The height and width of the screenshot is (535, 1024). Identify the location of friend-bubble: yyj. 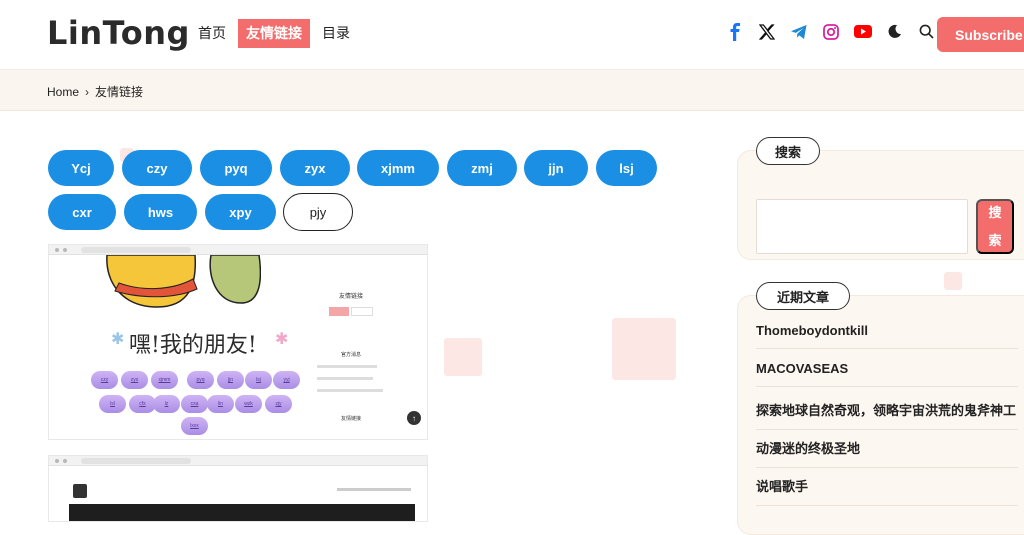
(286, 380).